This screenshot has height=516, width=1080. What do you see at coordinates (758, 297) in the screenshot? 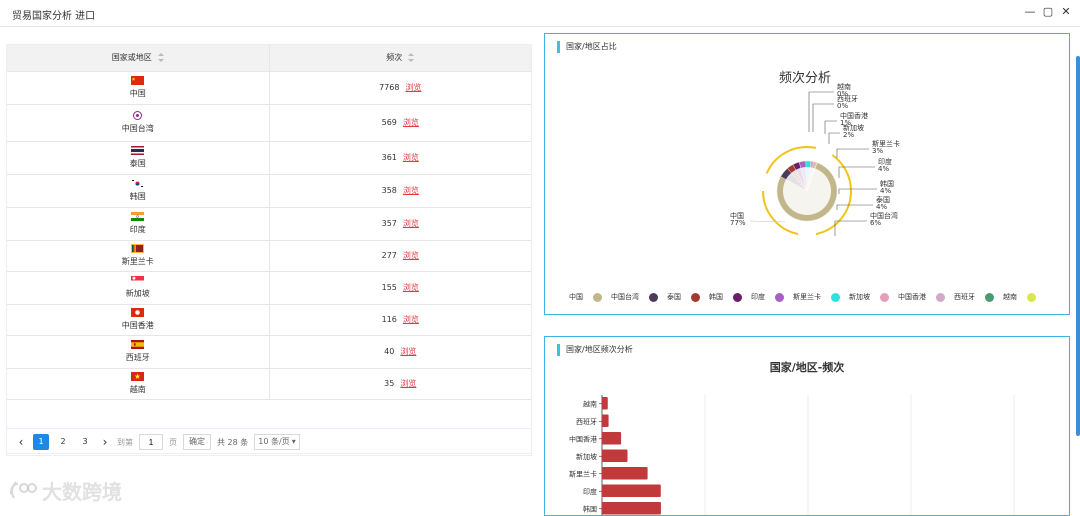
I see `legend-label: 印度` at bounding box center [758, 297].